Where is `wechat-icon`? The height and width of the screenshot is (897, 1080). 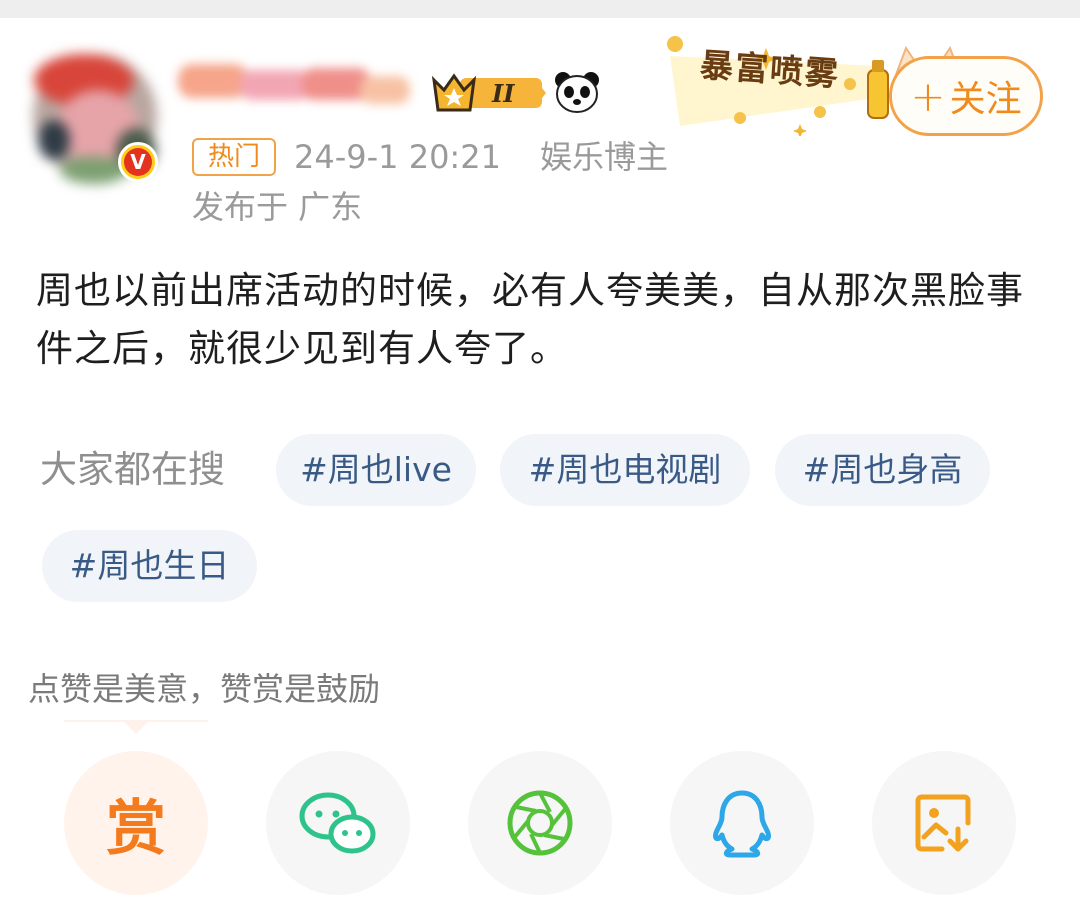
wechat-icon is located at coordinates (337, 823).